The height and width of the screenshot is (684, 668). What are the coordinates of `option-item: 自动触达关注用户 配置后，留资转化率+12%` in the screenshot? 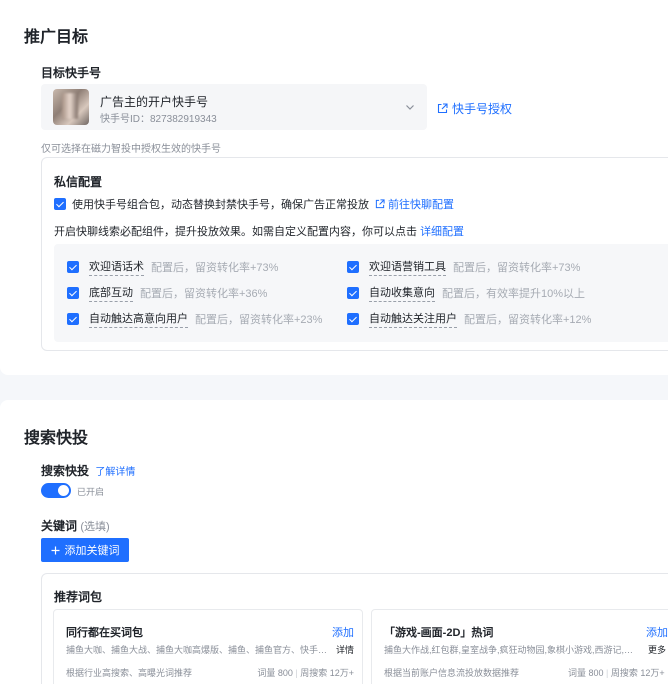 It's located at (469, 319).